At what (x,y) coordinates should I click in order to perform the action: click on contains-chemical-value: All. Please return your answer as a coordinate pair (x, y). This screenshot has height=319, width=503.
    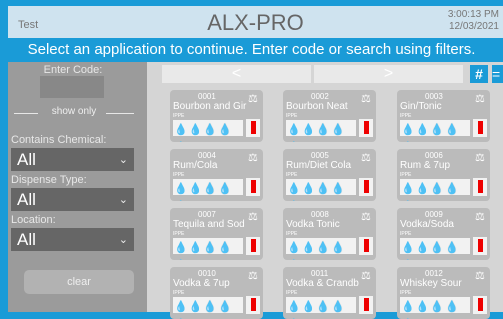
    Looking at the image, I should click on (26, 159).